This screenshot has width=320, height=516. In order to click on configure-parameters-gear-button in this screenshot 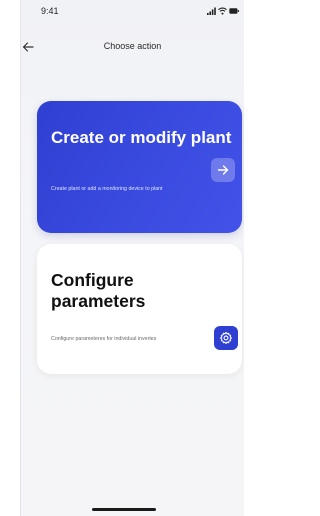, I will do `click(226, 338)`.